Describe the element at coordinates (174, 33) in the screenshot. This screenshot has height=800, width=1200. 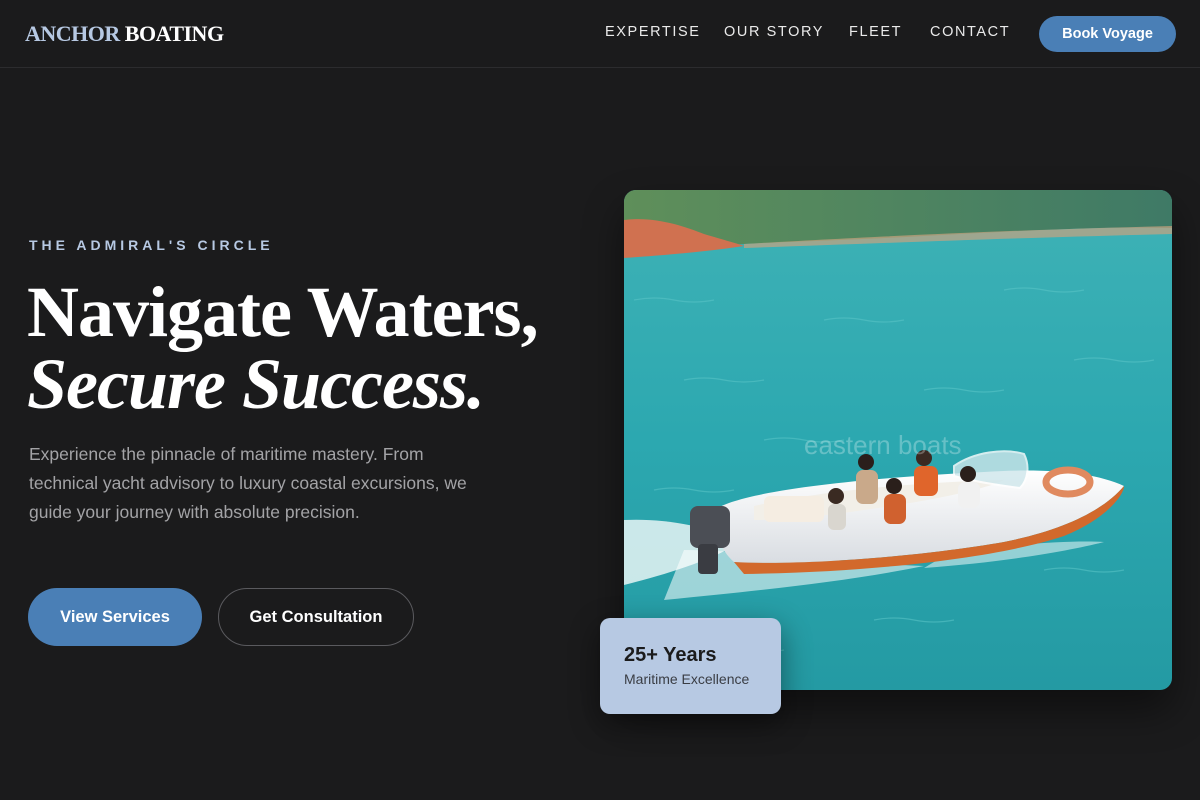
I see `logo-part-boating: BOATING` at that location.